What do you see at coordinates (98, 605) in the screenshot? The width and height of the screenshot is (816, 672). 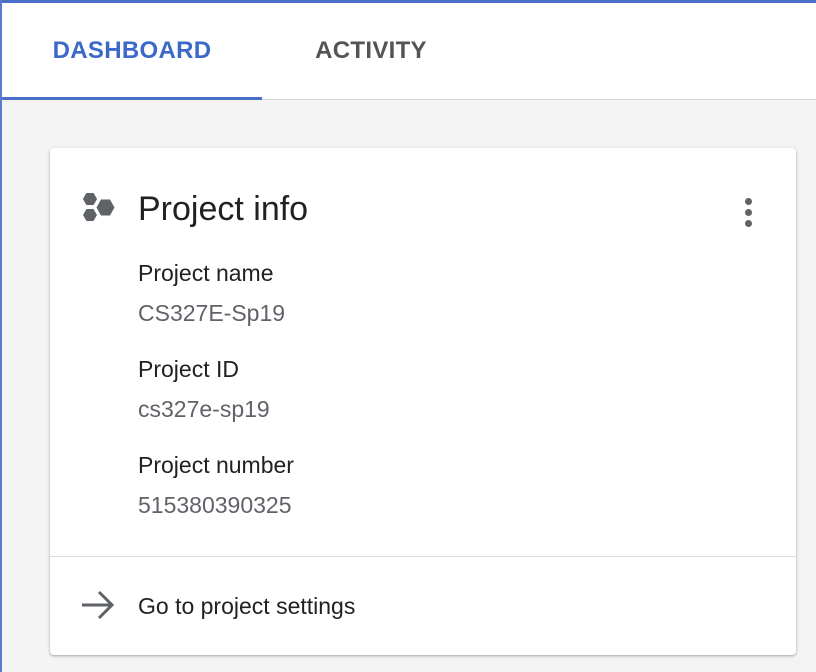 I see `arrow-right-icon` at bounding box center [98, 605].